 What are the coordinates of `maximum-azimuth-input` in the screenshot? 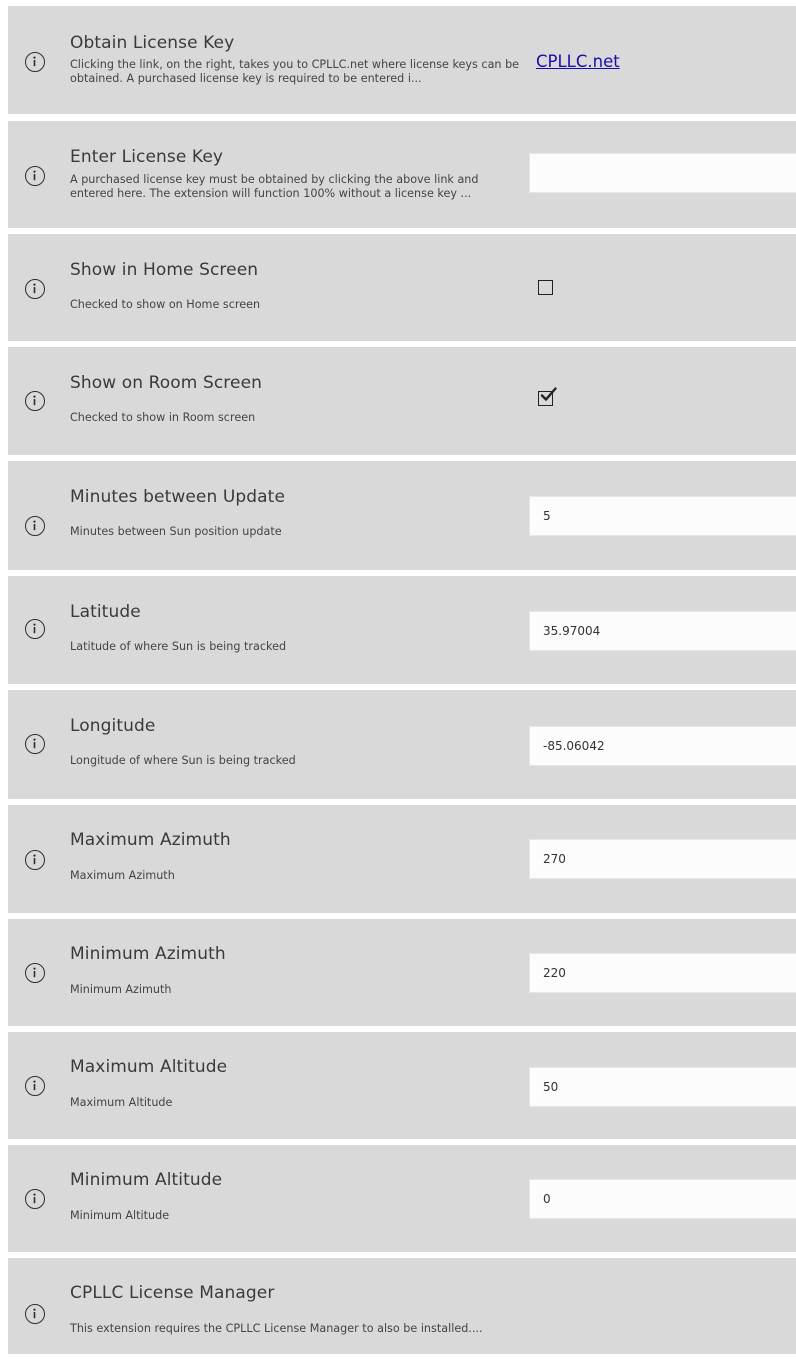 It's located at (662, 859).